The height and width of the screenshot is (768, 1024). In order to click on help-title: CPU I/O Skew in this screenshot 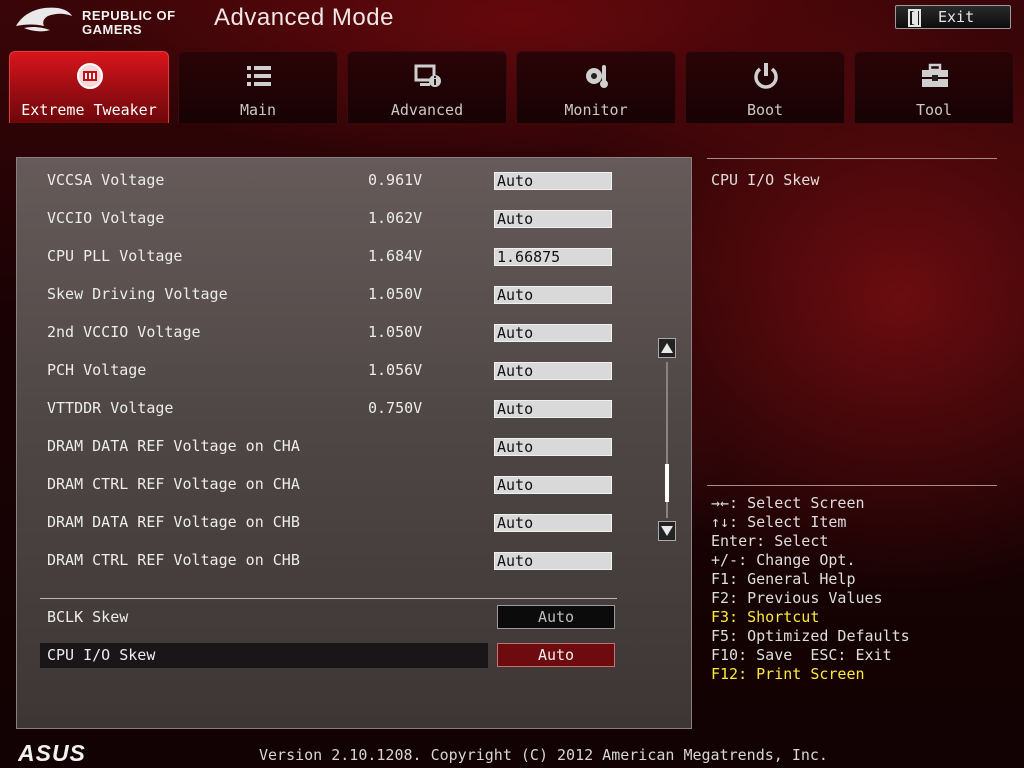, I will do `click(765, 180)`.